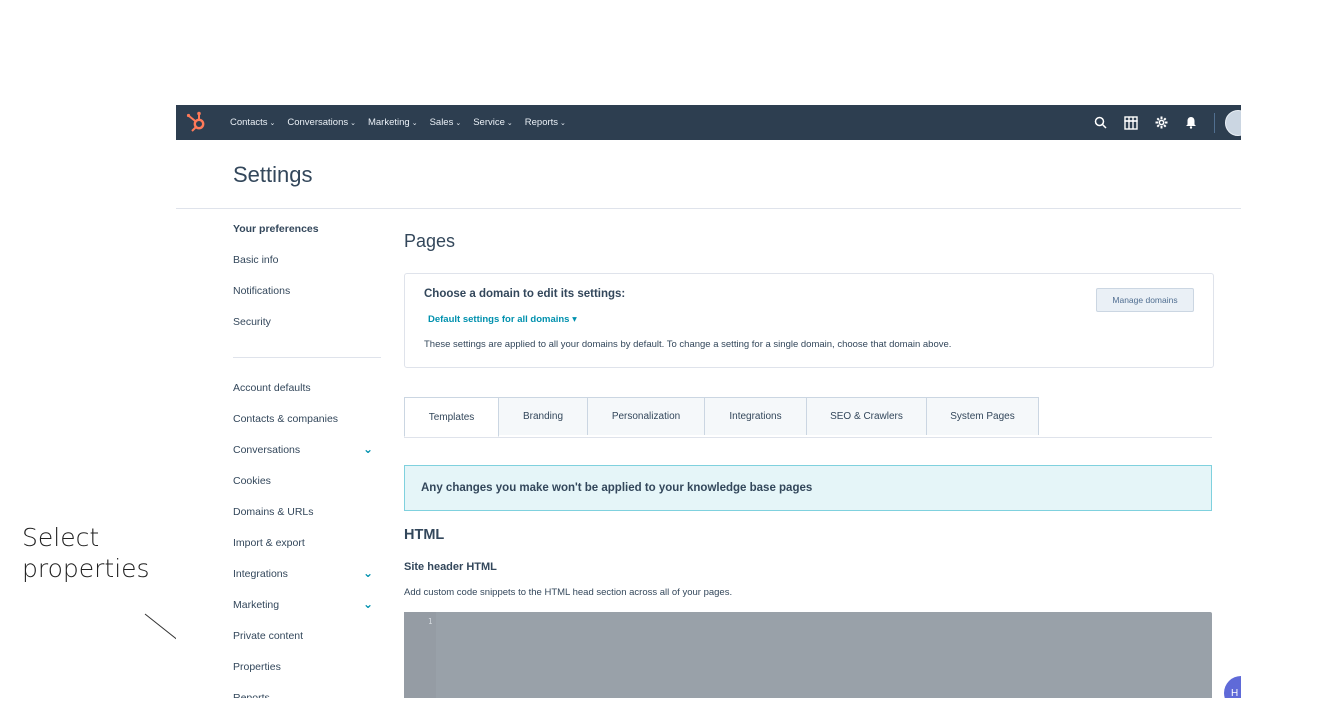  What do you see at coordinates (307, 582) in the screenshot?
I see `sidebar-item-integrations: Integrations ⌄` at bounding box center [307, 582].